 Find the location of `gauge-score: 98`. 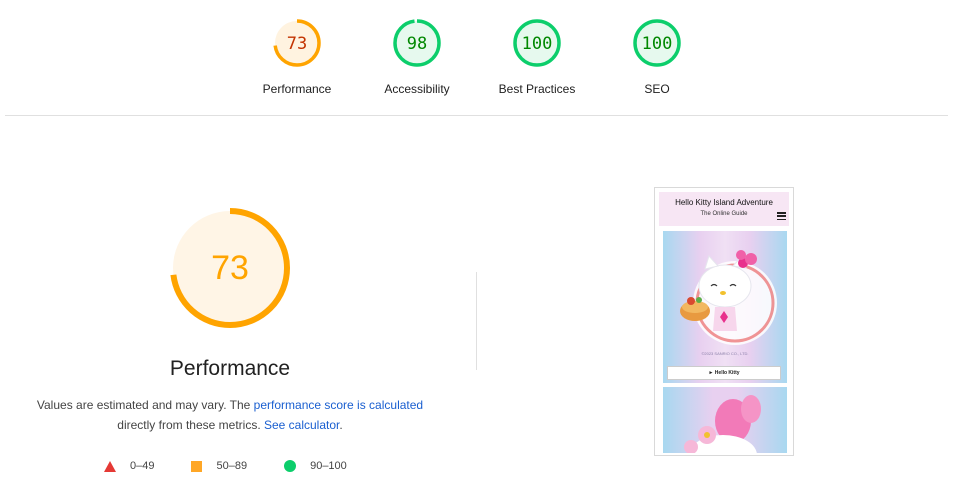

gauge-score: 98 is located at coordinates (417, 44).